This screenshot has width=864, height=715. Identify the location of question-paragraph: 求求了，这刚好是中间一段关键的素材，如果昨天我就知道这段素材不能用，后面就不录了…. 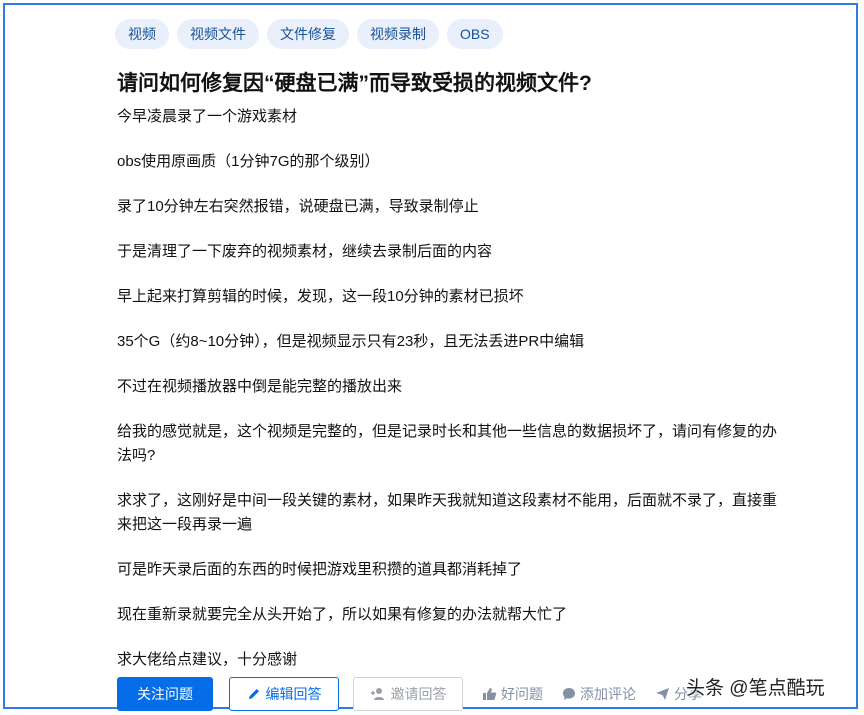
(447, 512).